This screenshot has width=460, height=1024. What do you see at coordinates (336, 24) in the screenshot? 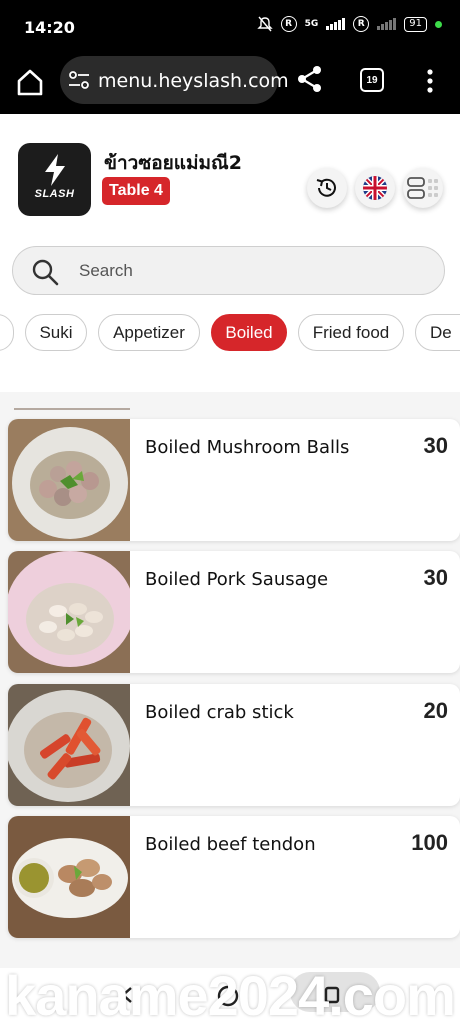
I see `signal-icon` at bounding box center [336, 24].